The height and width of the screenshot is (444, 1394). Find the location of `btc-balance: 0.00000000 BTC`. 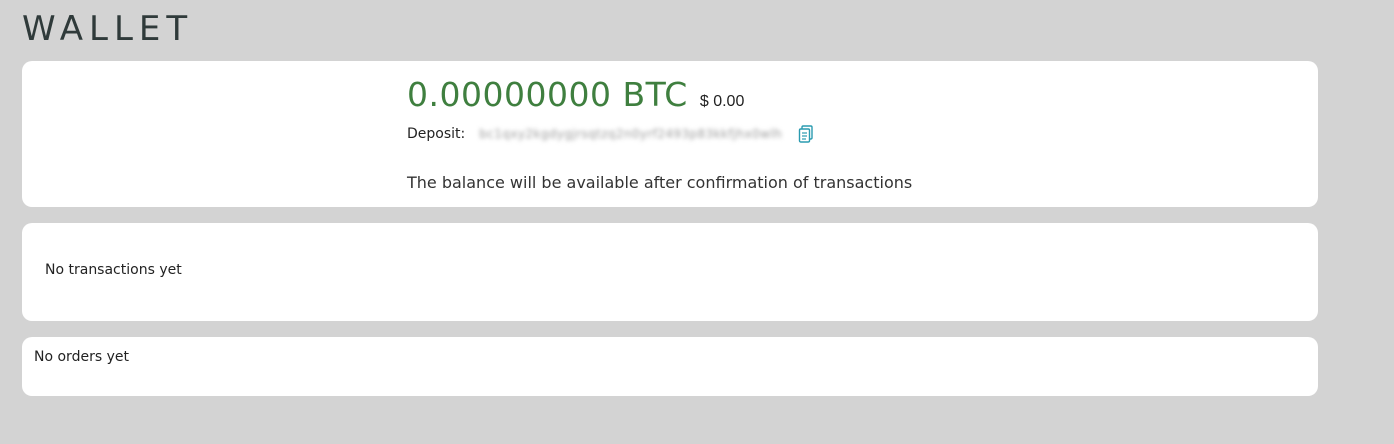

btc-balance: 0.00000000 BTC is located at coordinates (547, 94).